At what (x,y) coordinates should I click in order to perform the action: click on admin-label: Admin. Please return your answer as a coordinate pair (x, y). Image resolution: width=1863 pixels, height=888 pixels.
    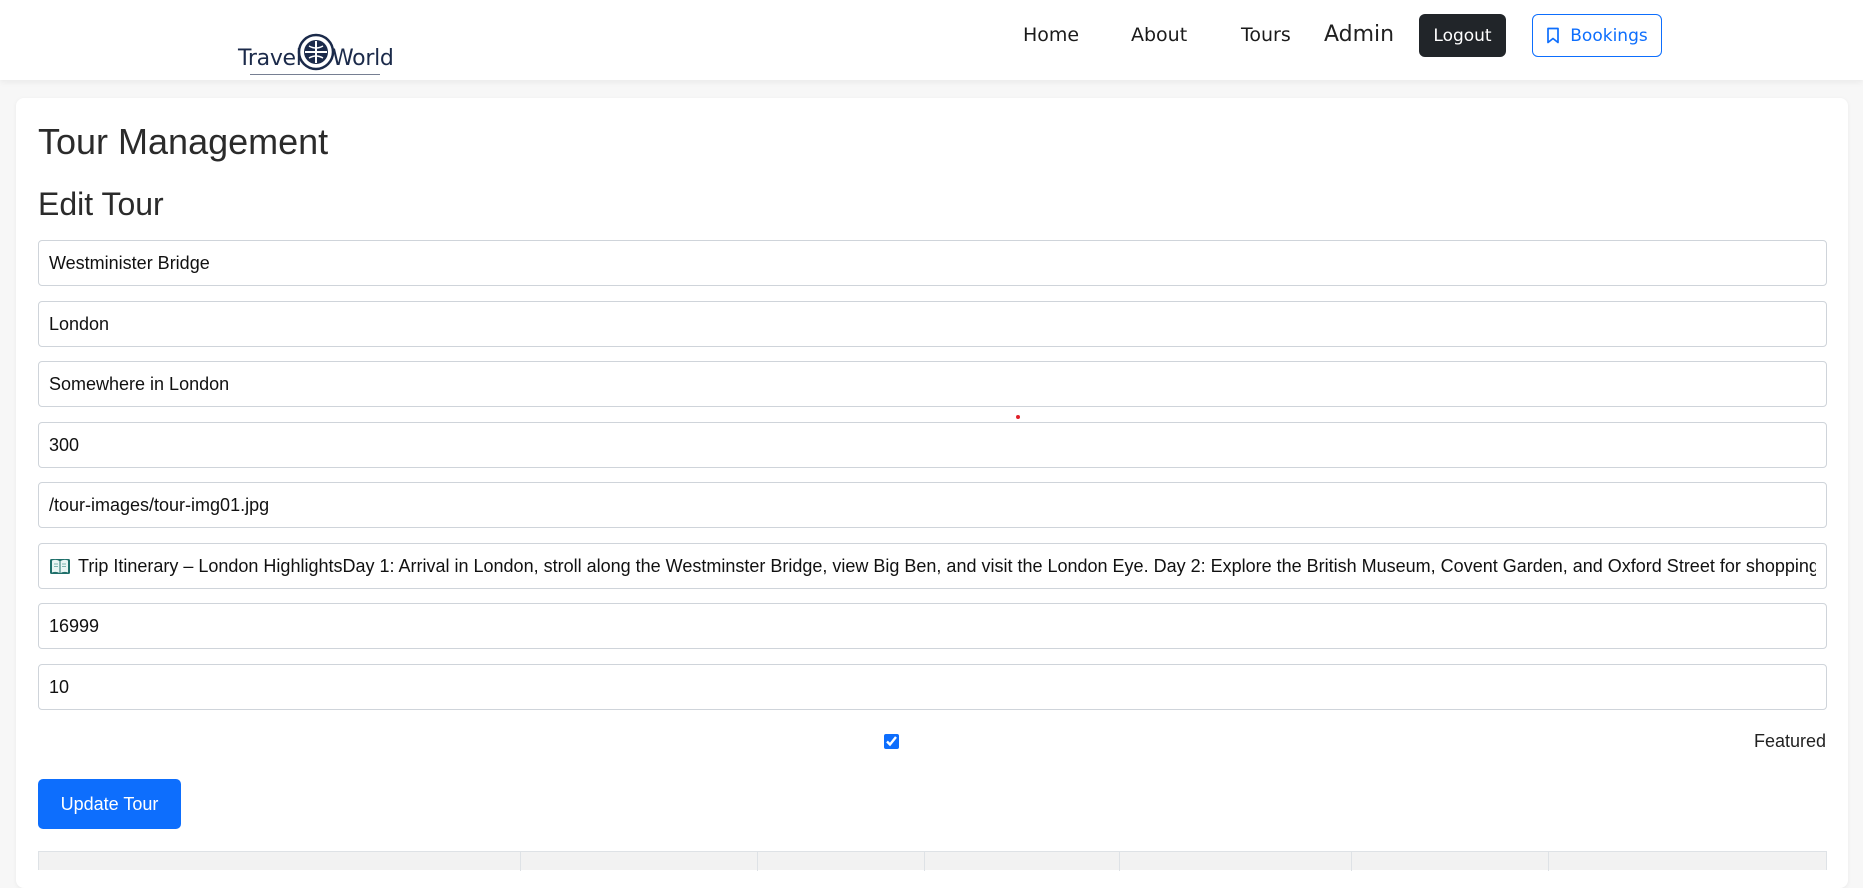
    Looking at the image, I should click on (1359, 34).